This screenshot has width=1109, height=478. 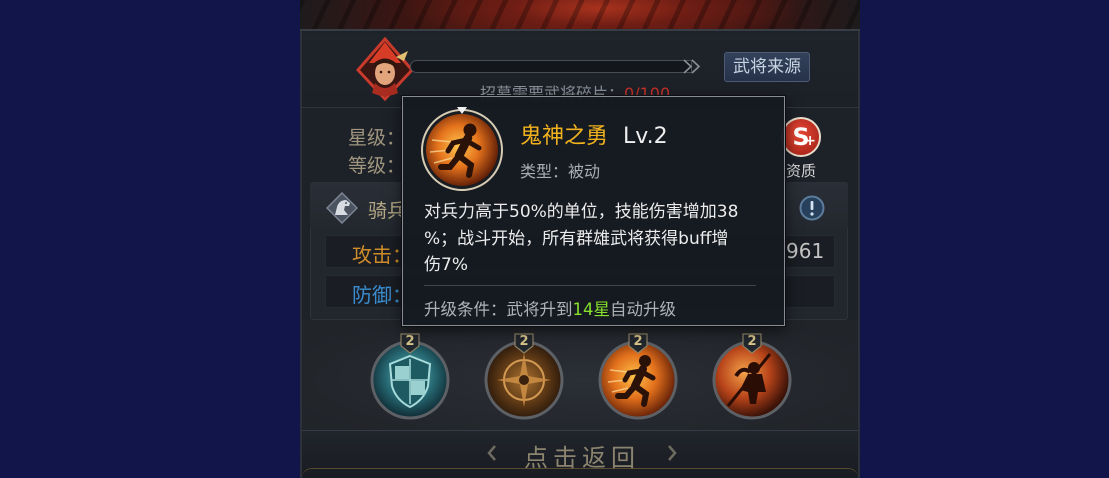 I want to click on back-label: 点击返回, so click(x=582, y=455).